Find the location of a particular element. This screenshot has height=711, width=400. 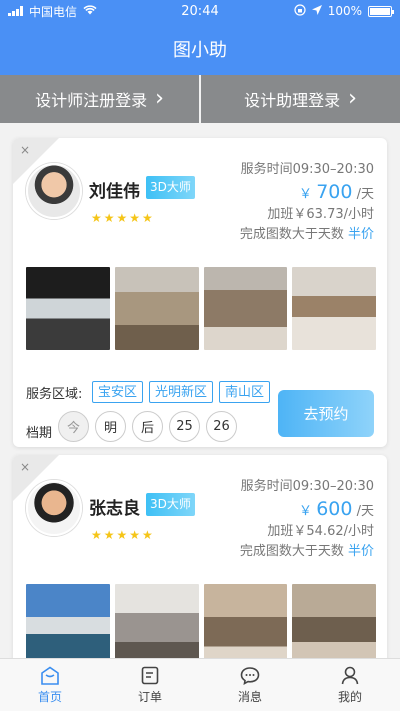

tab-profile: 我的 is located at coordinates (350, 685).